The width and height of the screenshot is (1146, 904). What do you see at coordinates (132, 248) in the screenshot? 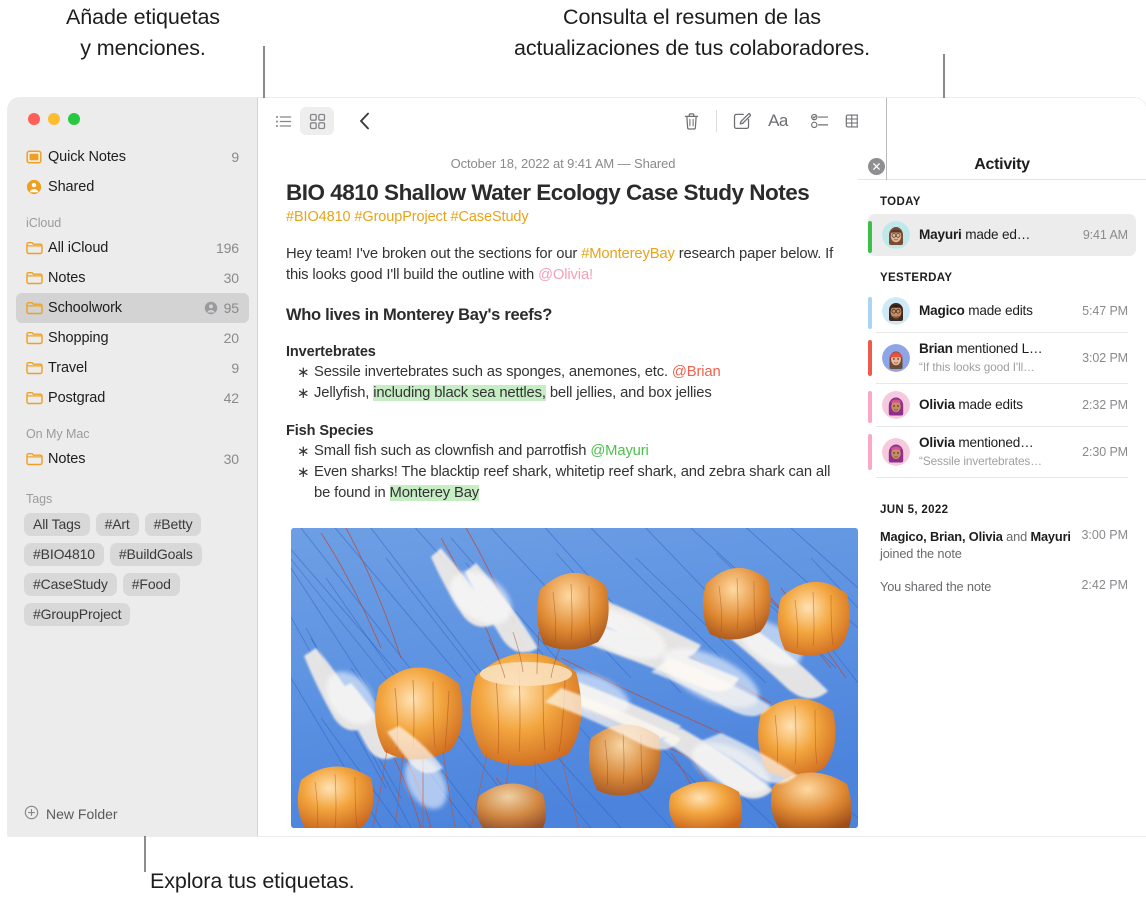
I see `sidebar-item-all-icloud: All iCloud 196` at bounding box center [132, 248].